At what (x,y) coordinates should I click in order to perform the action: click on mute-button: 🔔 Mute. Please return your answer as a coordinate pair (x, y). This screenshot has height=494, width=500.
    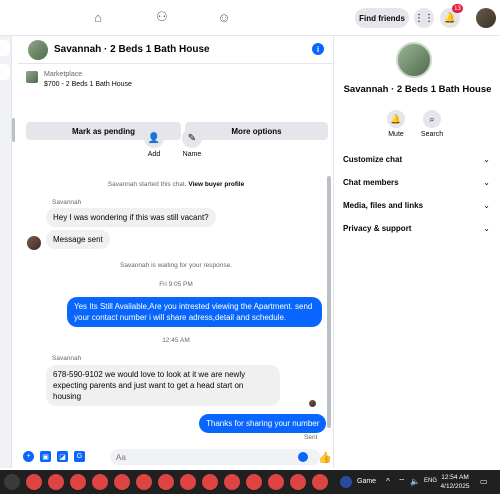
    Looking at the image, I should click on (396, 124).